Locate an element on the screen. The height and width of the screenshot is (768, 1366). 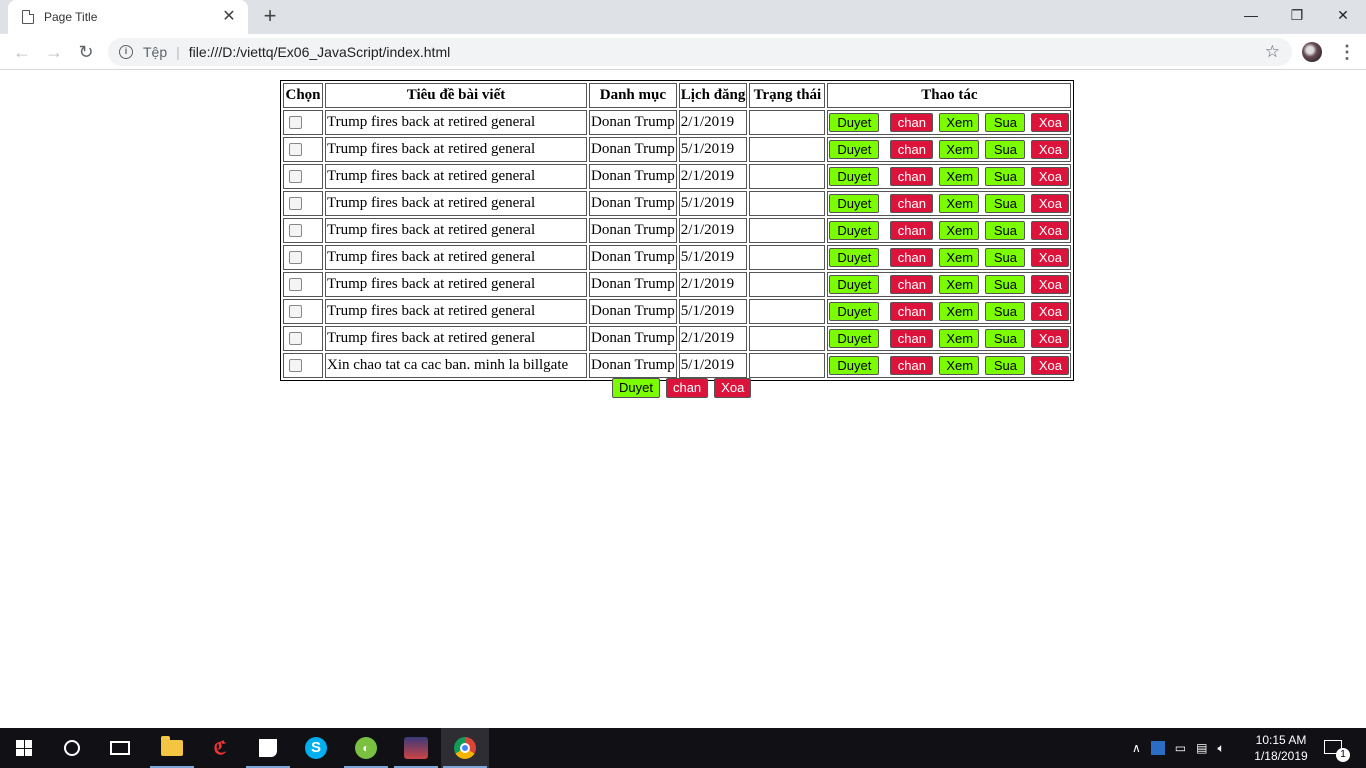
forward-button: → is located at coordinates (54, 52).